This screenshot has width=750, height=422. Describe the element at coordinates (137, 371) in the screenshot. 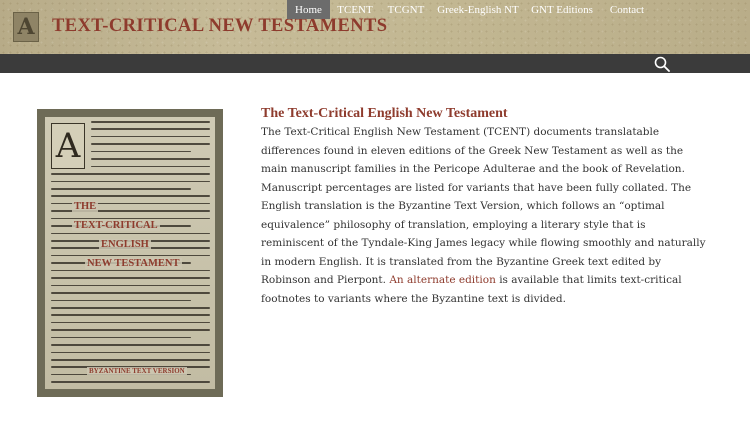

I see `image-footer: BYZANTINE TEXT VERSION` at that location.